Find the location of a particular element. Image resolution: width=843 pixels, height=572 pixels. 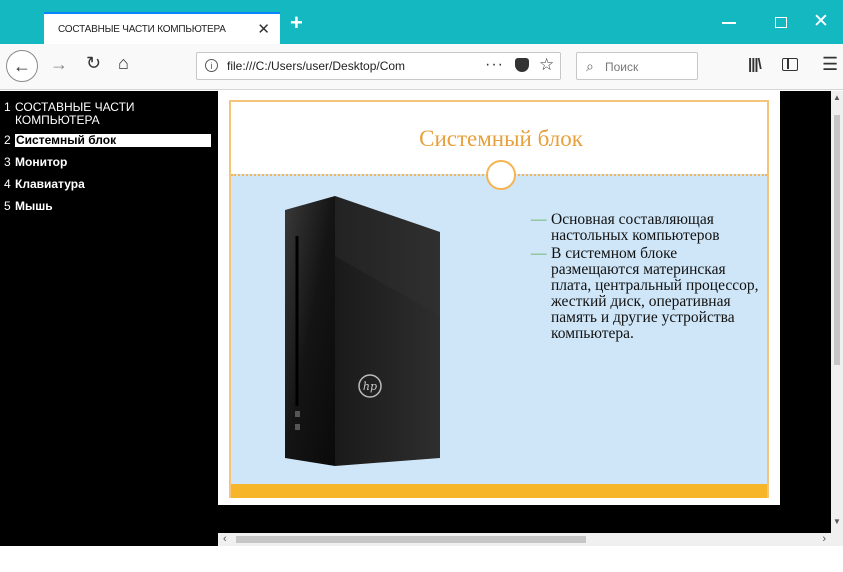

back-button: ← is located at coordinates (22, 66).